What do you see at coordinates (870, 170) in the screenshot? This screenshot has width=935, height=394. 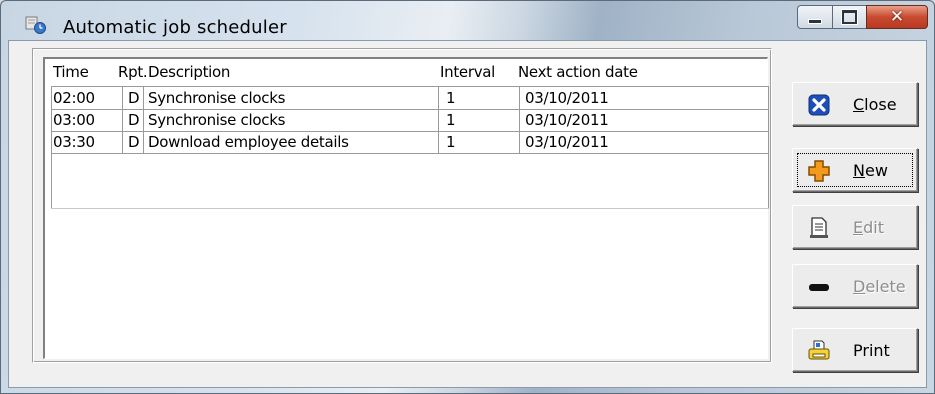 I see `new-button-label: New` at bounding box center [870, 170].